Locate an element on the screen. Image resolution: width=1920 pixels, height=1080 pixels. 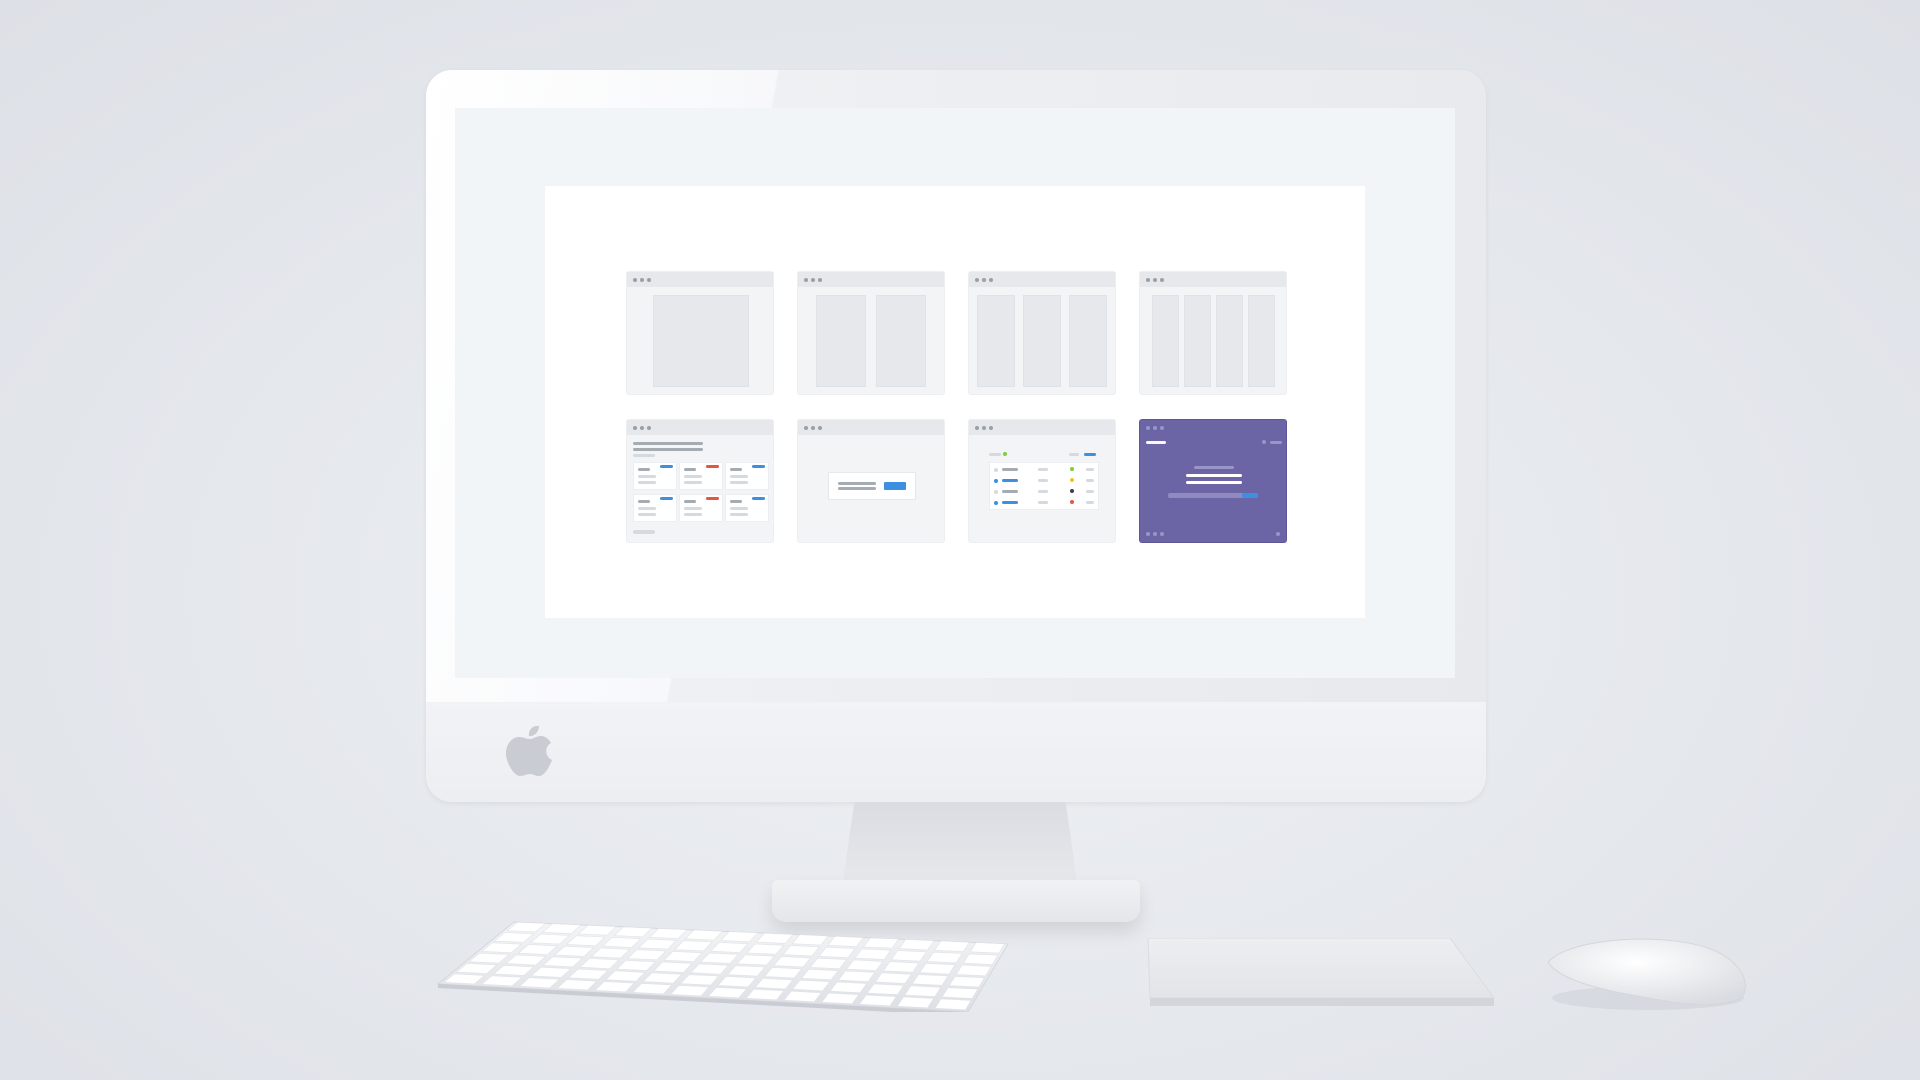
footer-line is located at coordinates (644, 532).